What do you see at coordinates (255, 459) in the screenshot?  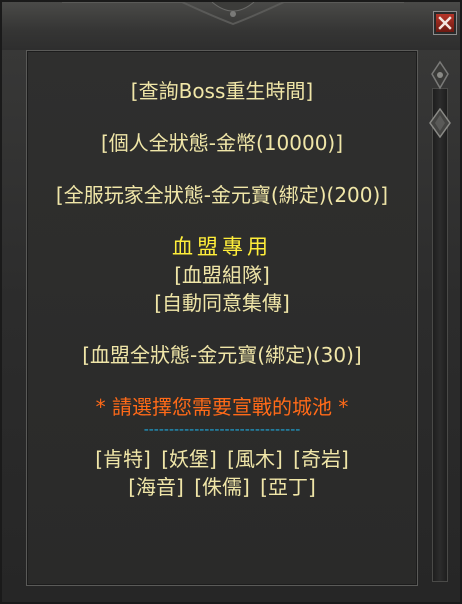 I see `castle-link-windawood: [風木]` at bounding box center [255, 459].